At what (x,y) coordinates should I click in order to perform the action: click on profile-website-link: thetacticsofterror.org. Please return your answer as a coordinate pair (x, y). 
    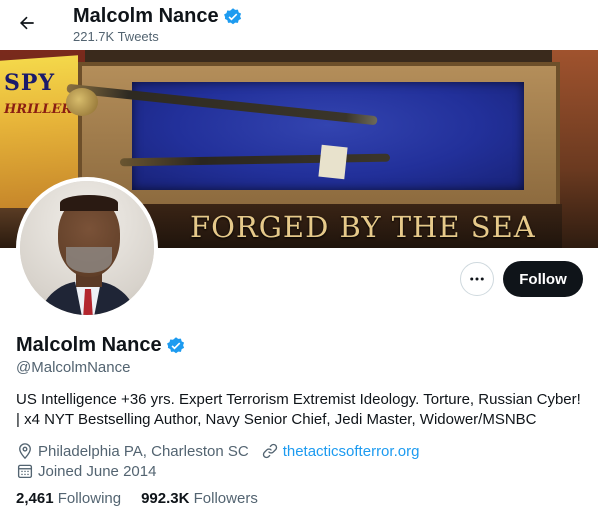
    Looking at the image, I should click on (351, 451).